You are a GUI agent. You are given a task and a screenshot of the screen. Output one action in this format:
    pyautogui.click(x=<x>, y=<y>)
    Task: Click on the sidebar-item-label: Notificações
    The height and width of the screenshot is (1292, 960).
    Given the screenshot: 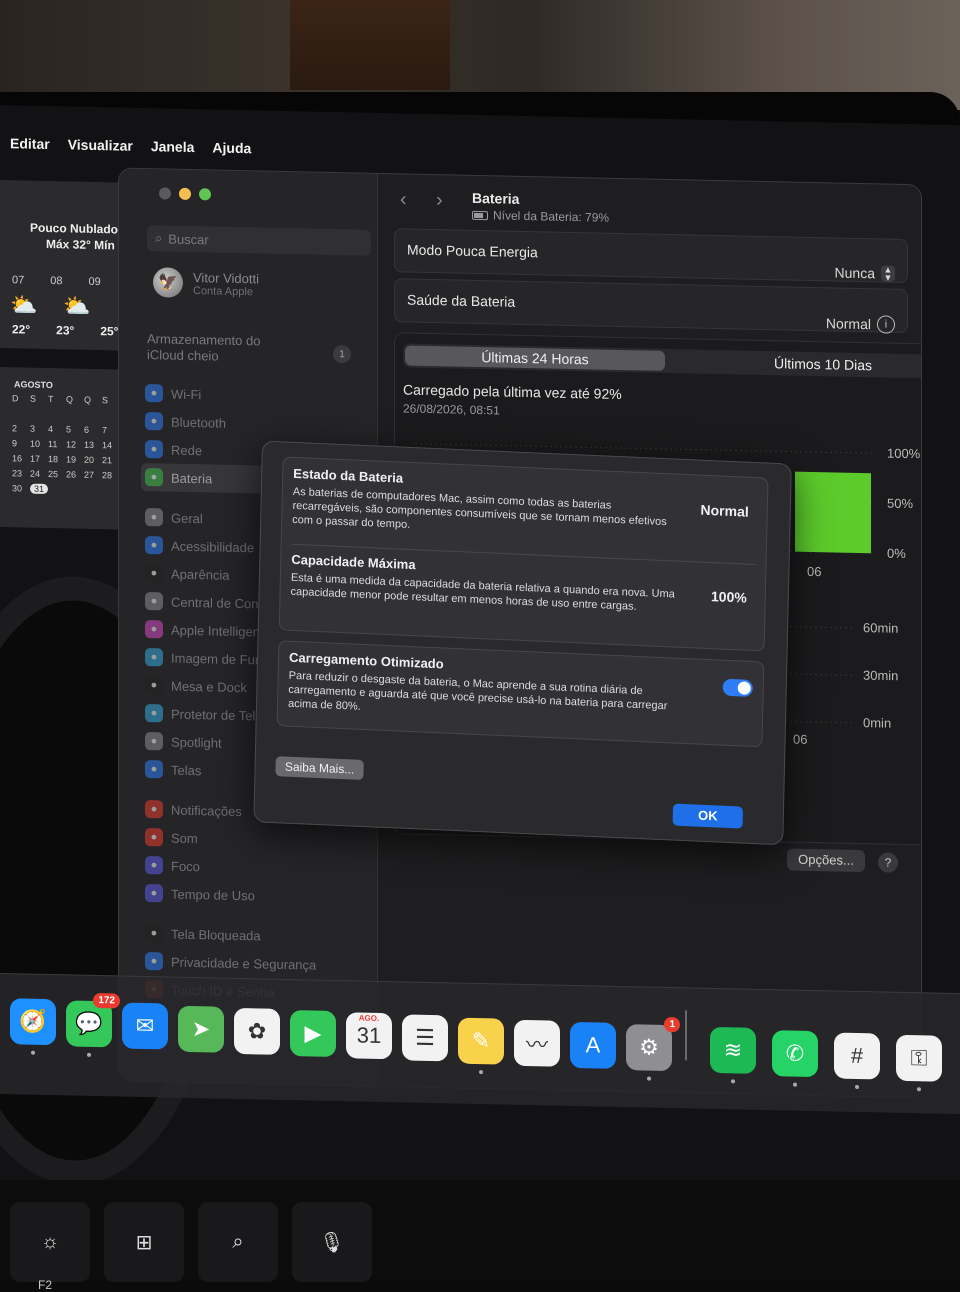 What is the action you would take?
    pyautogui.click(x=206, y=810)
    